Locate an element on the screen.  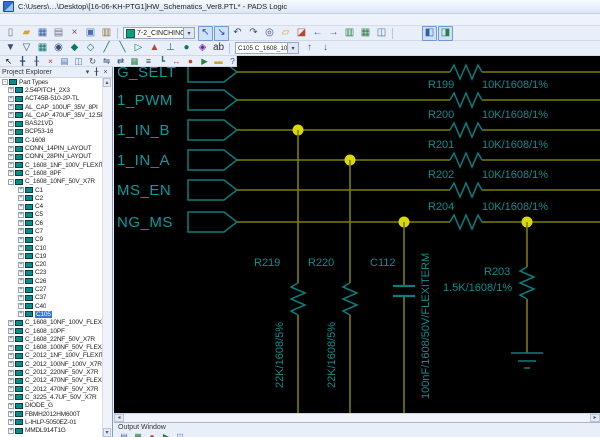
refdes-label: R202 is located at coordinates (441, 175).